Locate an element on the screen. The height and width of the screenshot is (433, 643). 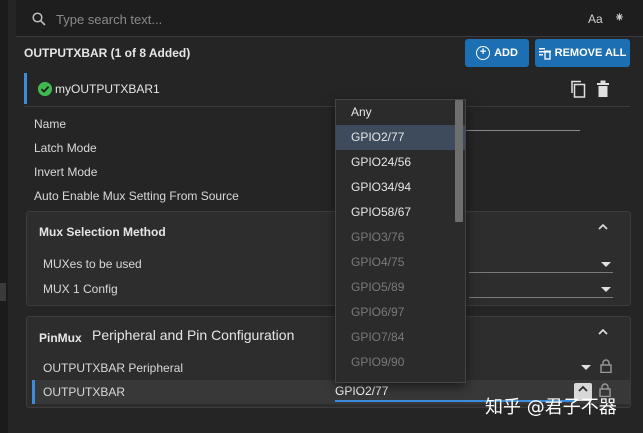
remove-all-label: REMOVE ALL is located at coordinates (590, 53).